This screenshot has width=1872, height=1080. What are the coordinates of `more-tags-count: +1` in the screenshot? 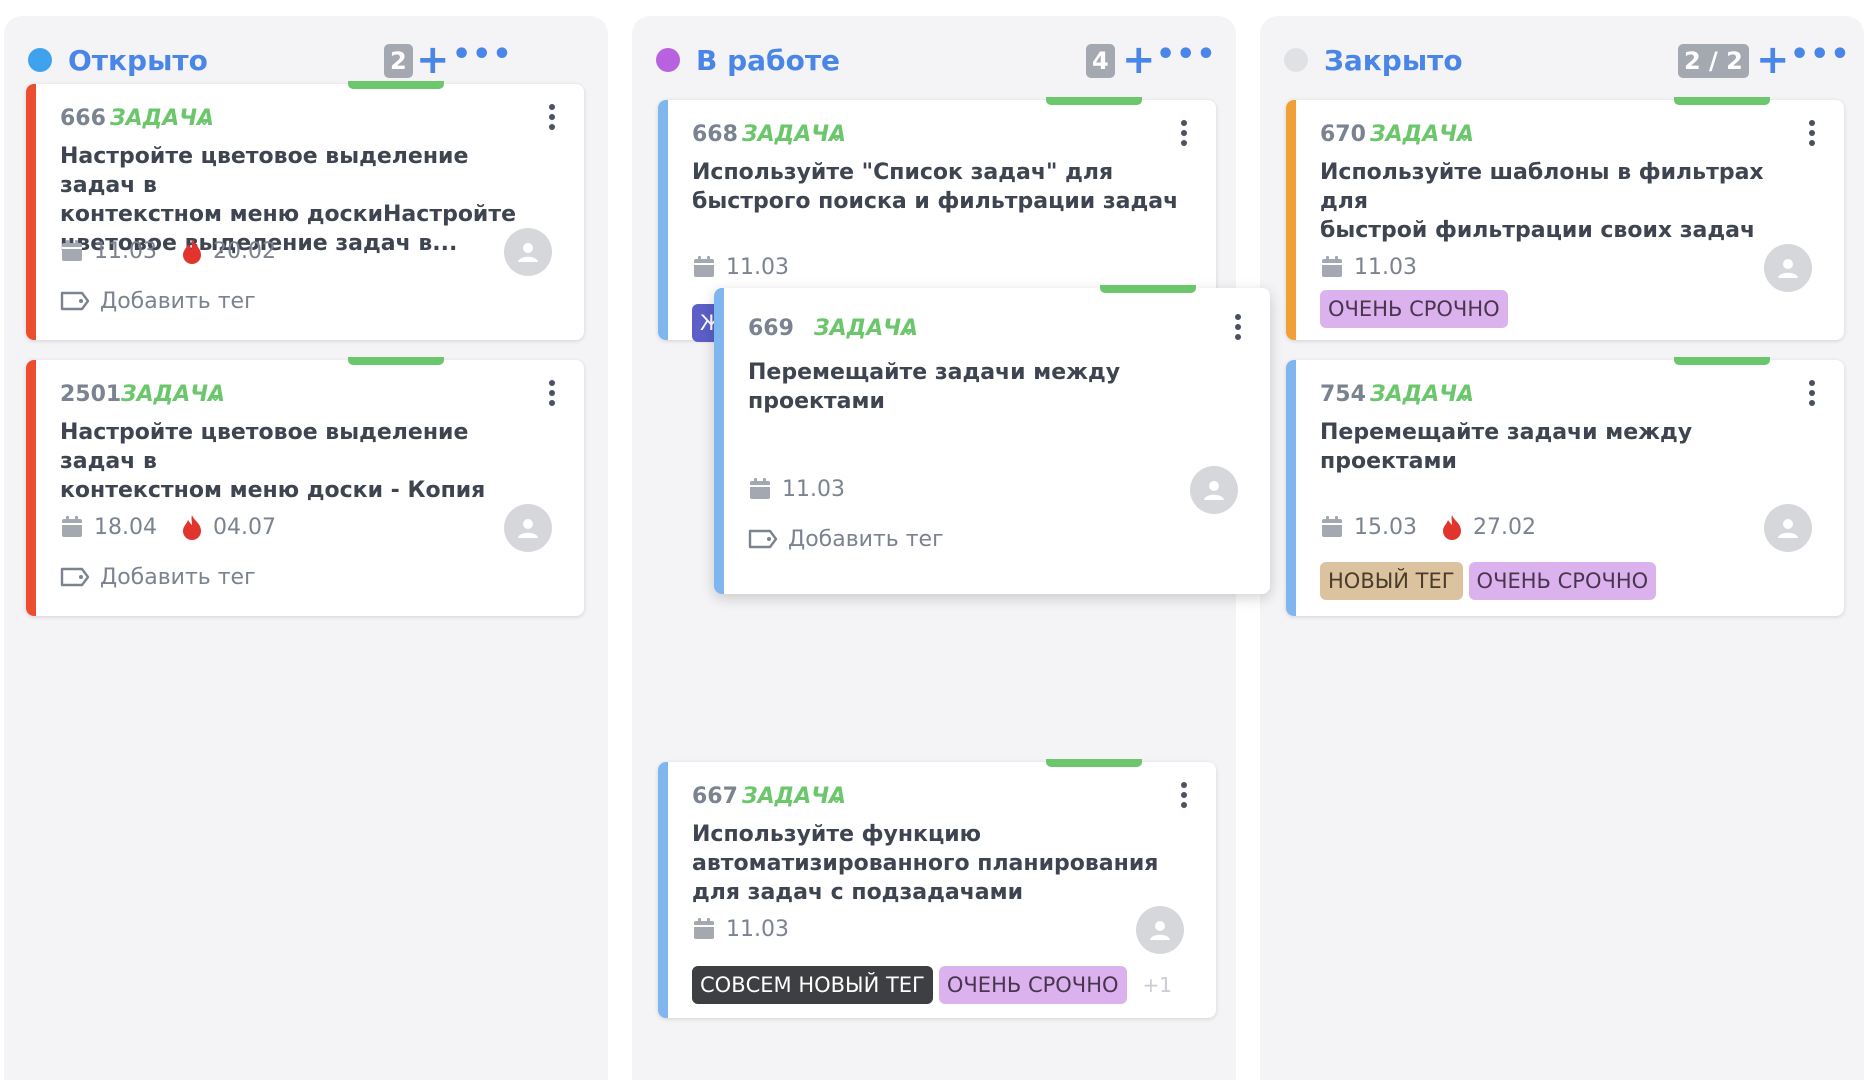 It's located at (1157, 985).